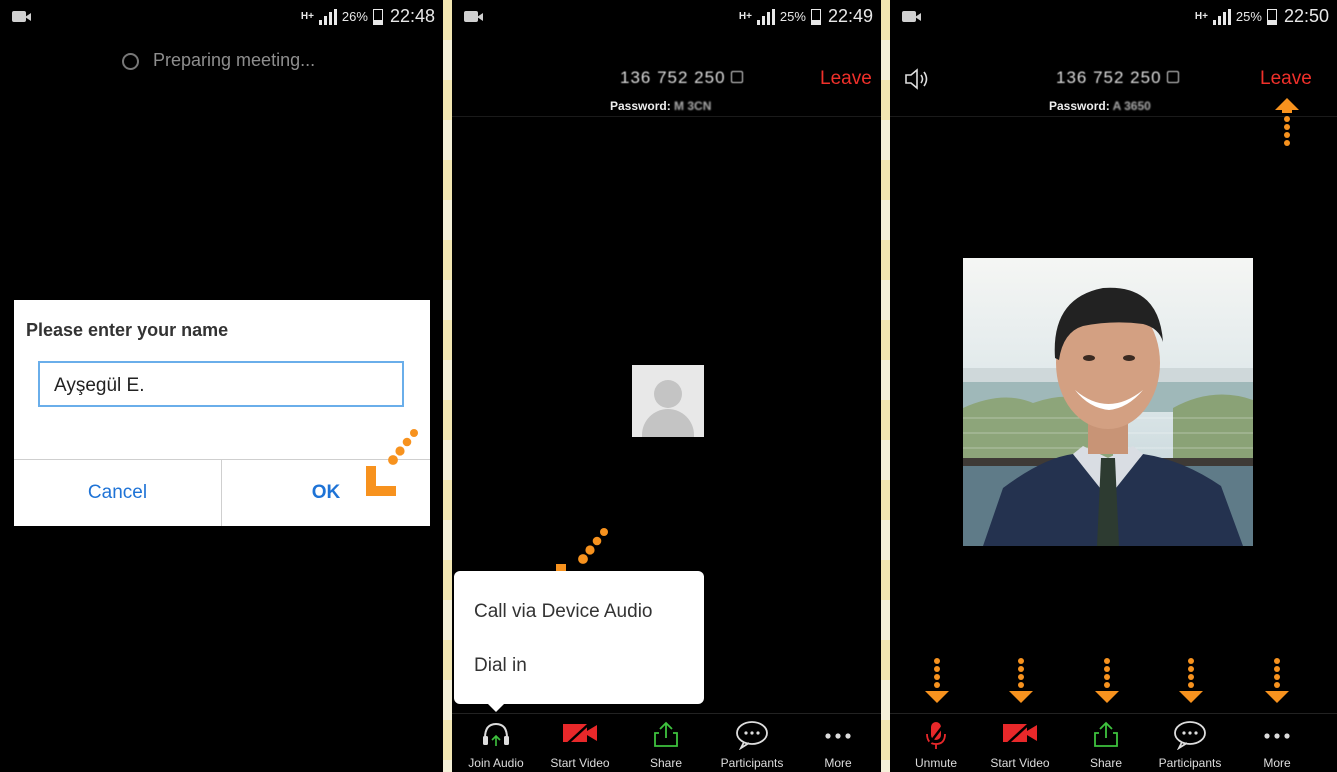  Describe the element at coordinates (500, 666) in the screenshot. I see `menu-item-dial-in: Dial in` at that location.